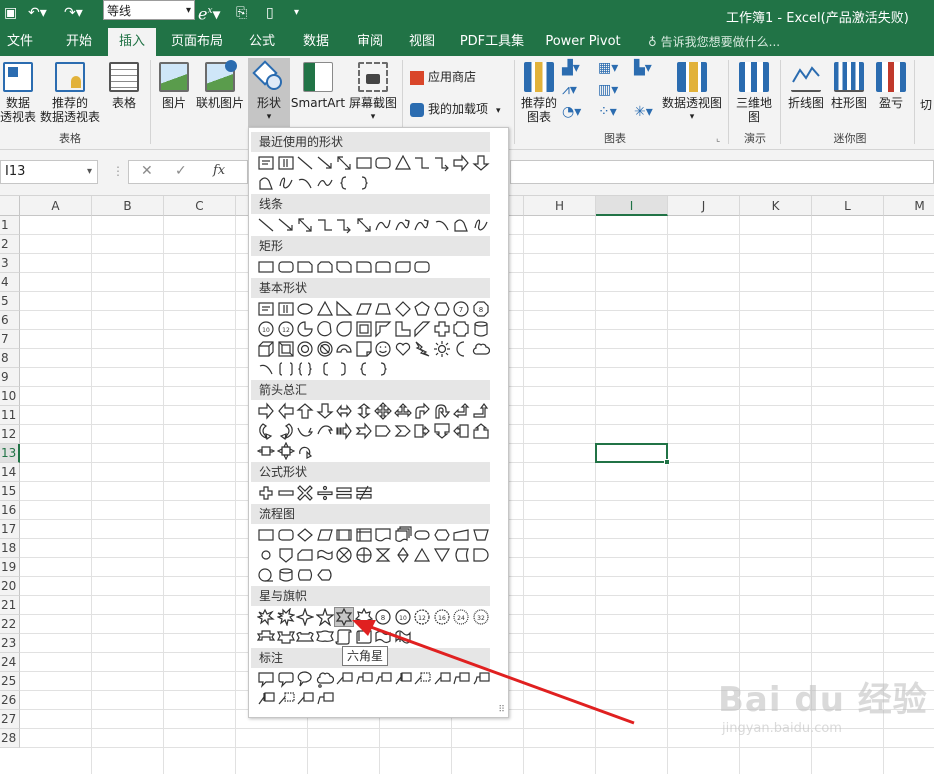  What do you see at coordinates (10, 643) in the screenshot?
I see `row-header-23: 23` at bounding box center [10, 643].